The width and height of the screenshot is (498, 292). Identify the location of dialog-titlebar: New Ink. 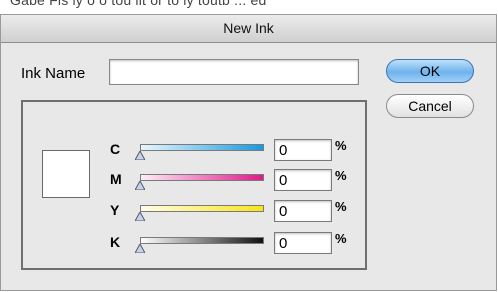
(248, 29).